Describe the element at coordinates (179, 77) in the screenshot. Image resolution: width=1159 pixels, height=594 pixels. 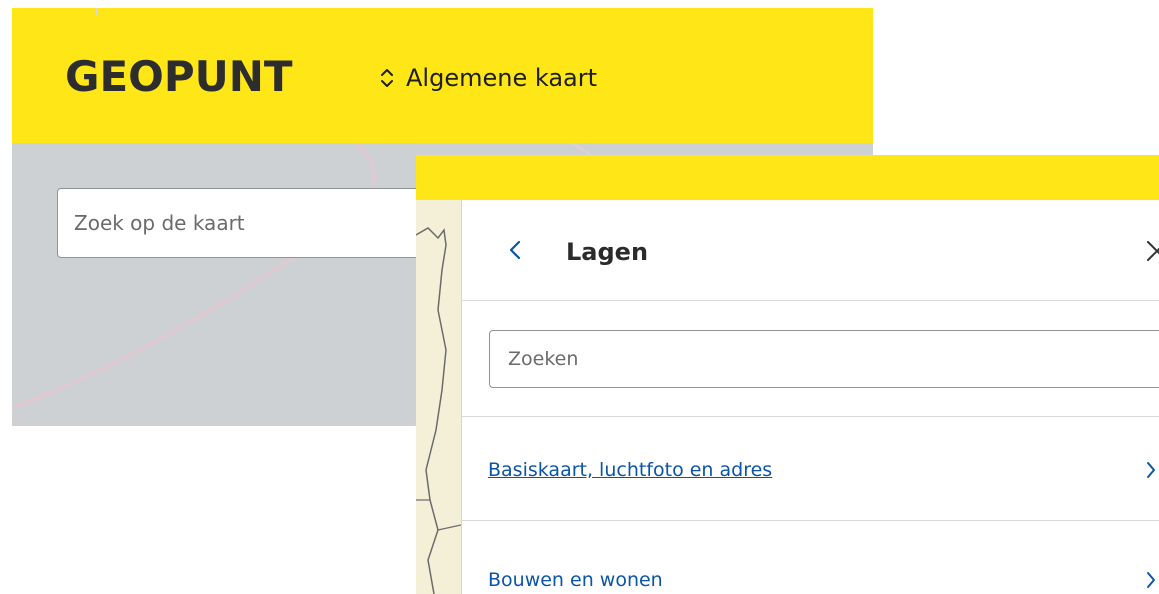
I see `geopunt-logo: GEOPUNT` at that location.